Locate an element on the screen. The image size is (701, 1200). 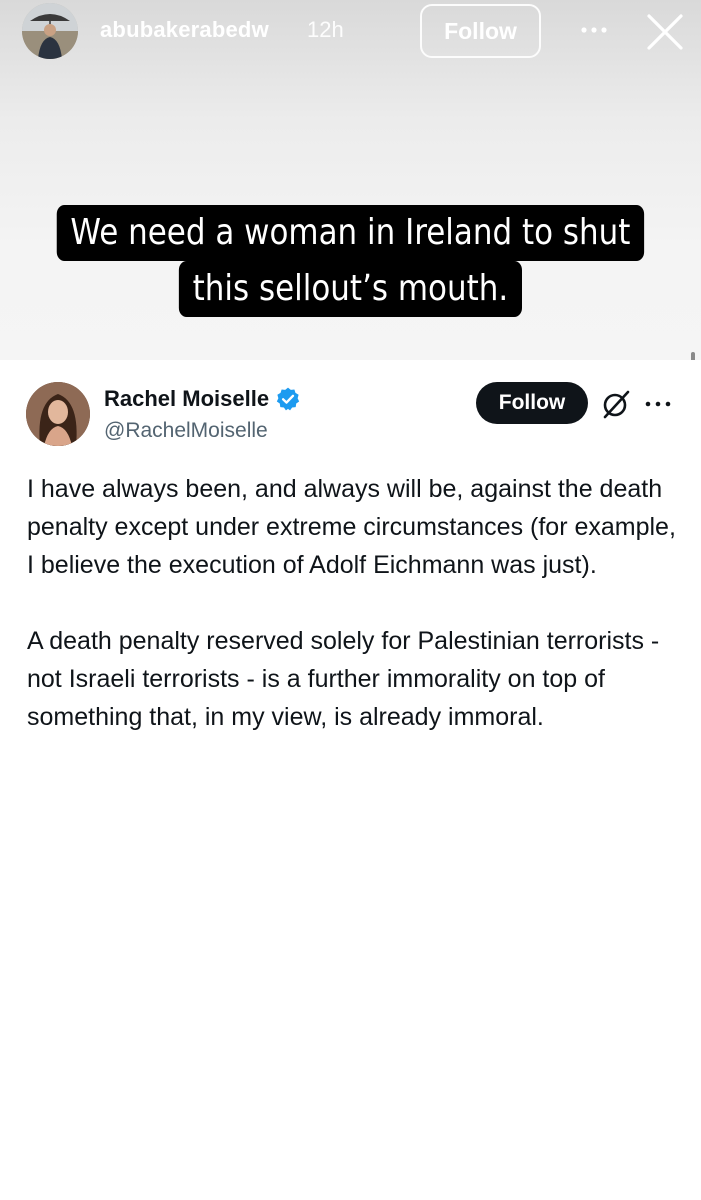
story-caption-line: We need a woman in Ireland to shut is located at coordinates (350, 233).